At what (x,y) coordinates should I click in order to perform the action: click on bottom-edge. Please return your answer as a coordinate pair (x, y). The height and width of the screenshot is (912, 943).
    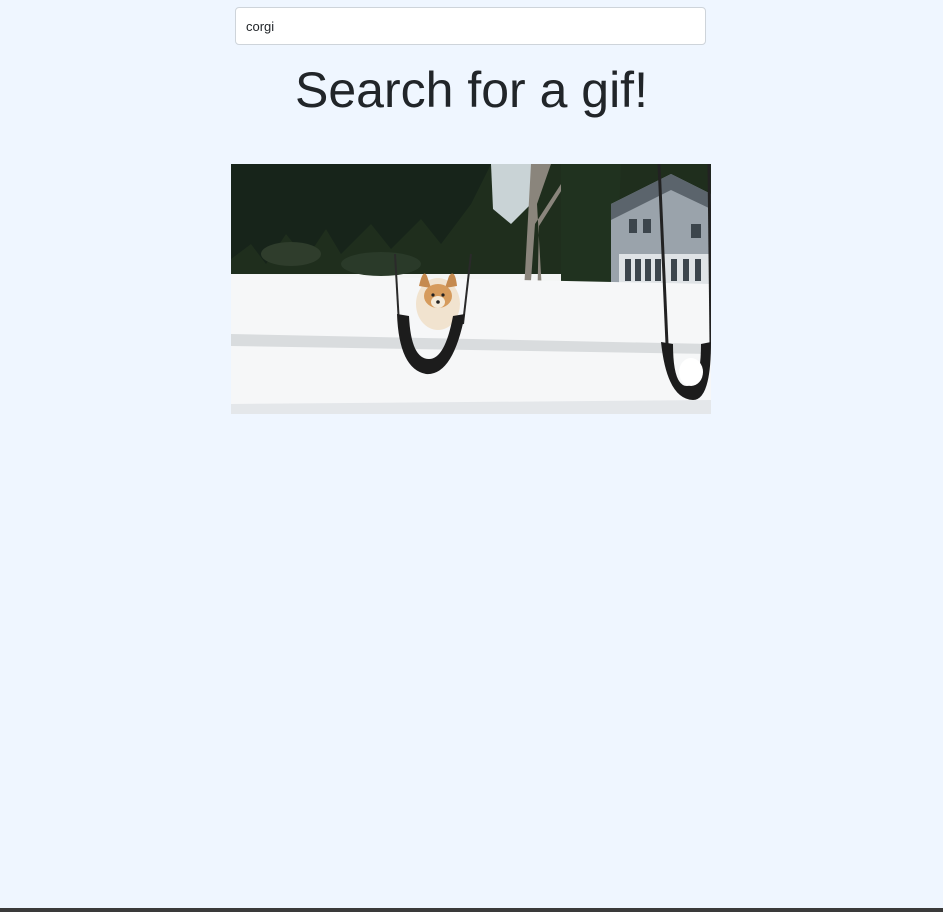
    Looking at the image, I should click on (471, 910).